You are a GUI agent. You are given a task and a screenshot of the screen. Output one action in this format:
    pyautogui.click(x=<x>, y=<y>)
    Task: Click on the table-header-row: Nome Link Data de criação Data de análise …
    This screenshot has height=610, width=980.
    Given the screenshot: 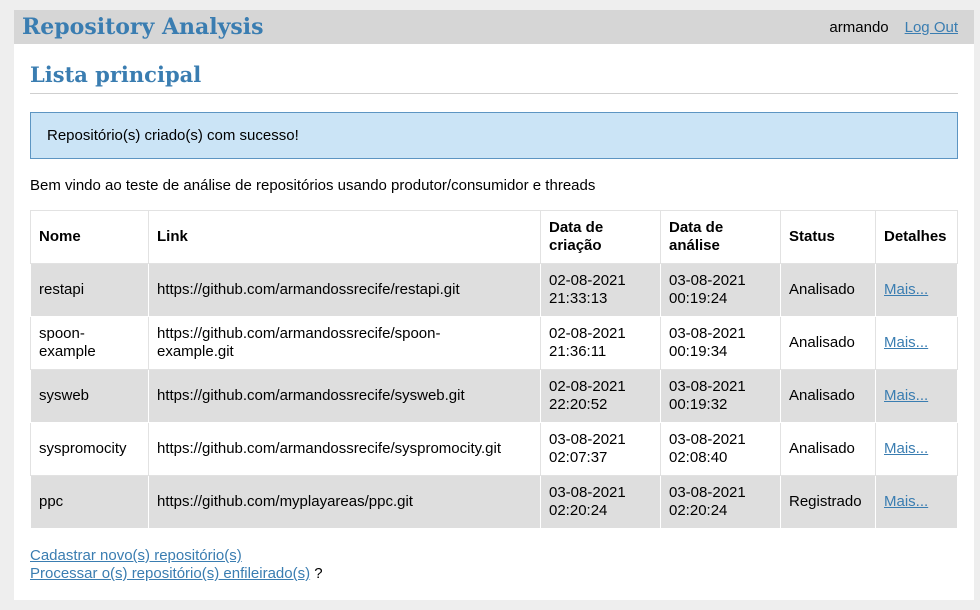 What is the action you would take?
    pyautogui.click(x=494, y=237)
    